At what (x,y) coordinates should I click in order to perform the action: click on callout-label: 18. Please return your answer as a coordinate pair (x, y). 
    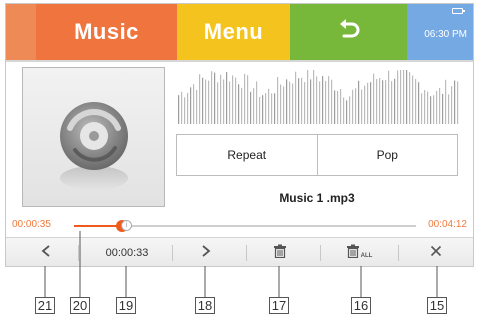
    Looking at the image, I should click on (205, 305).